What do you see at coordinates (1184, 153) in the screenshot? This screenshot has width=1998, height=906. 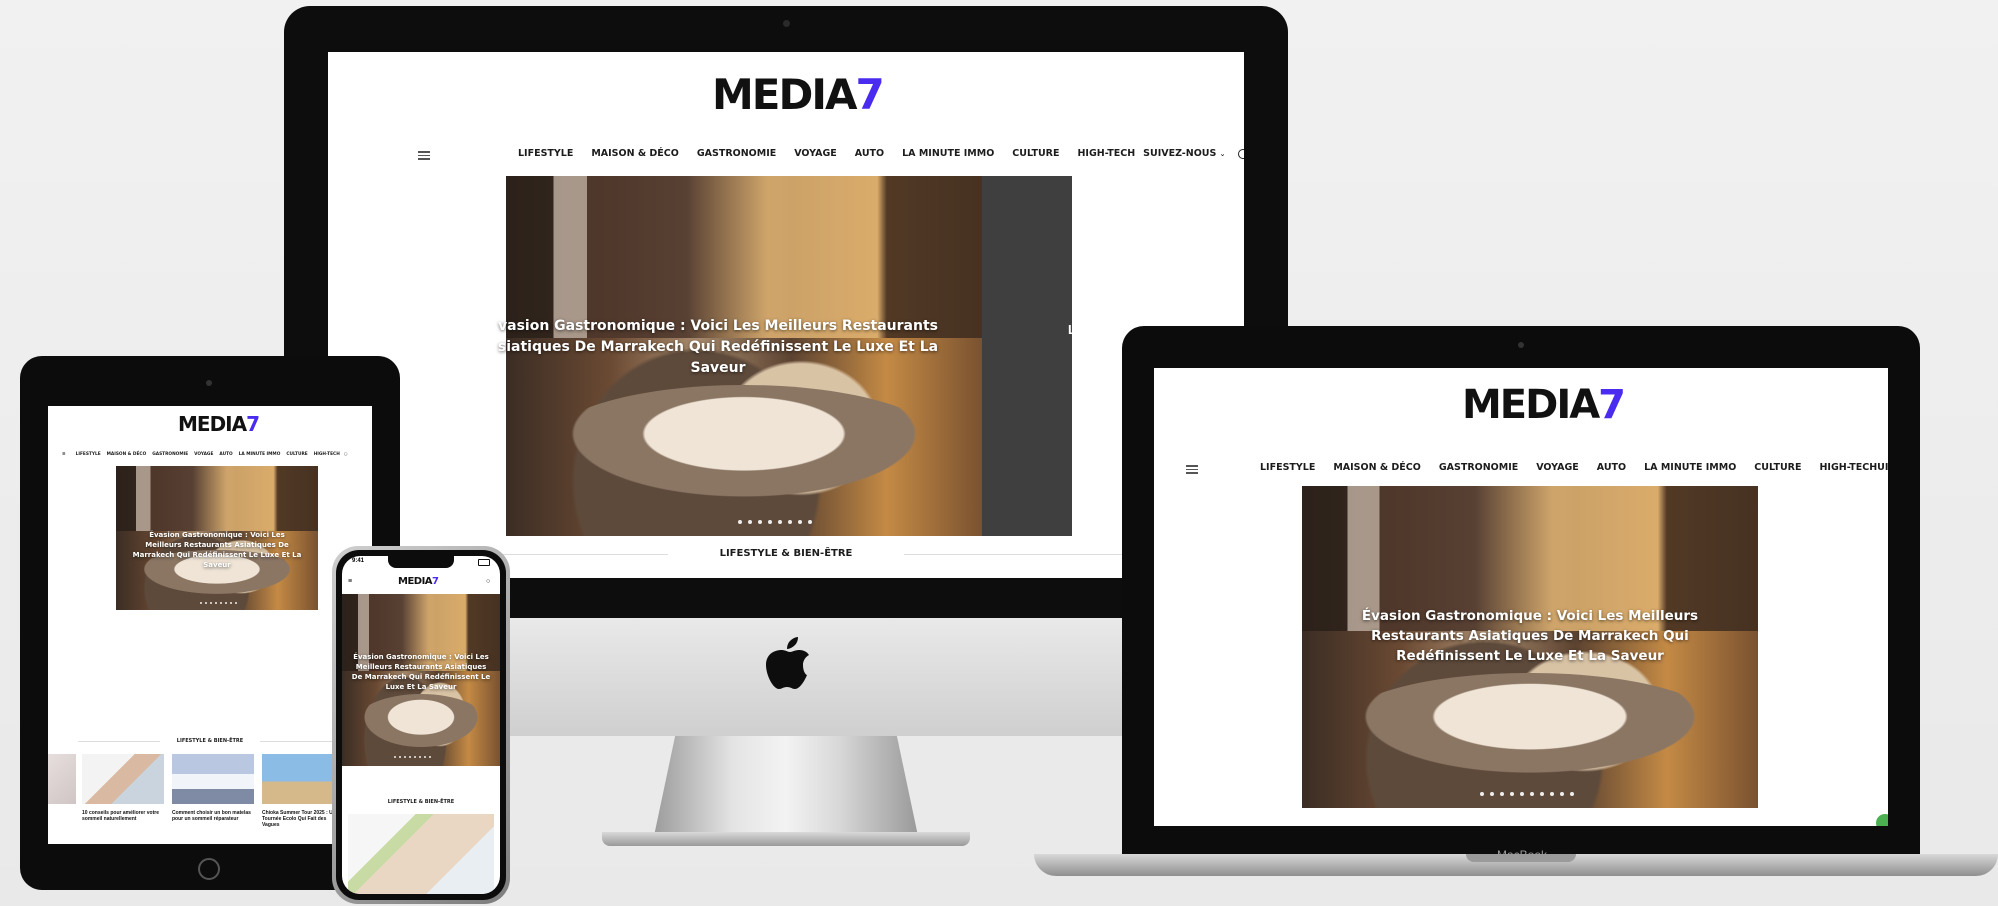 I see `follow-menu: SUIVEZ-NOUS ⌄` at bounding box center [1184, 153].